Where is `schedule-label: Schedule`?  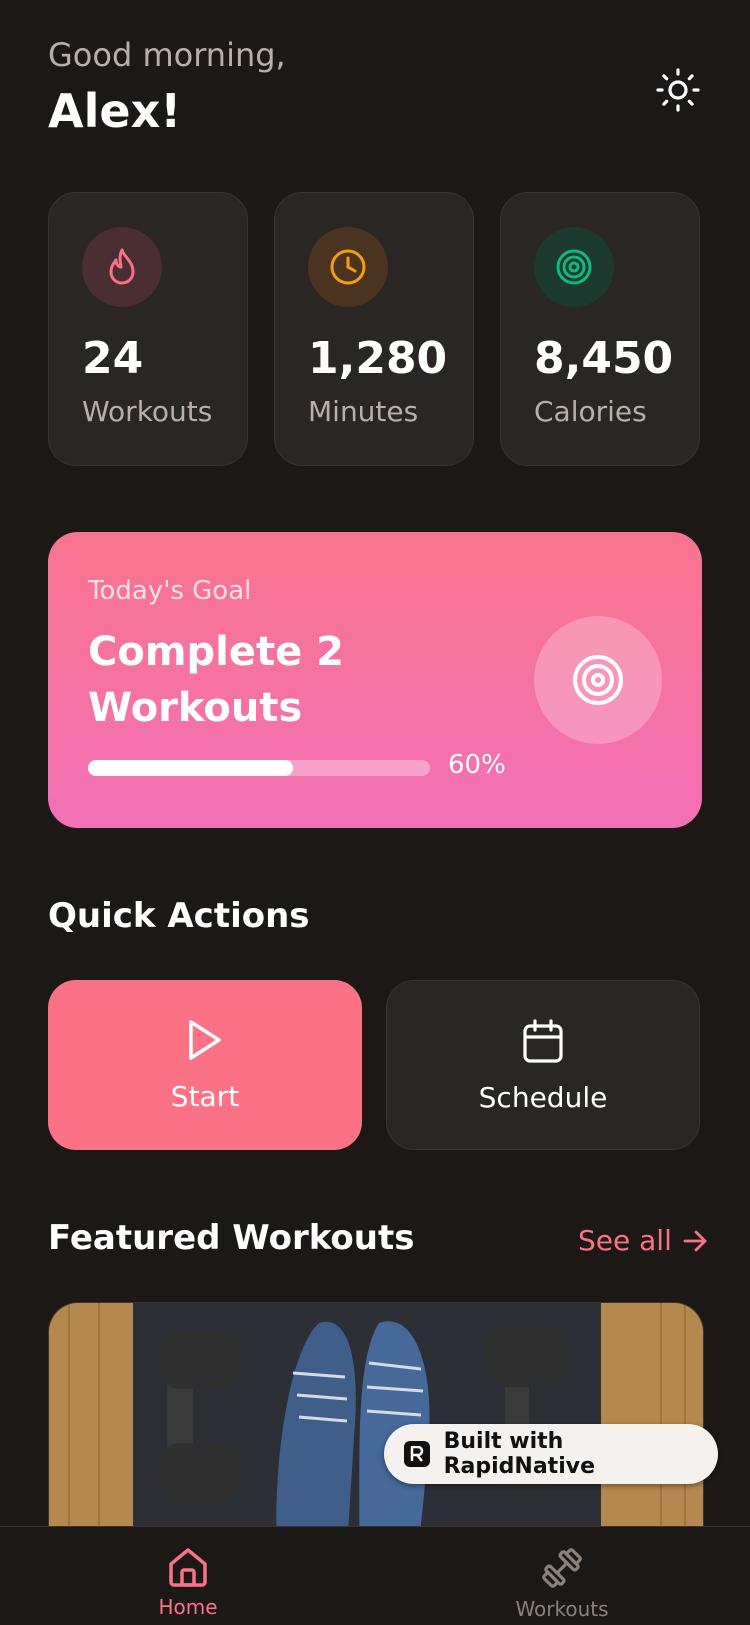
schedule-label: Schedule is located at coordinates (543, 1097).